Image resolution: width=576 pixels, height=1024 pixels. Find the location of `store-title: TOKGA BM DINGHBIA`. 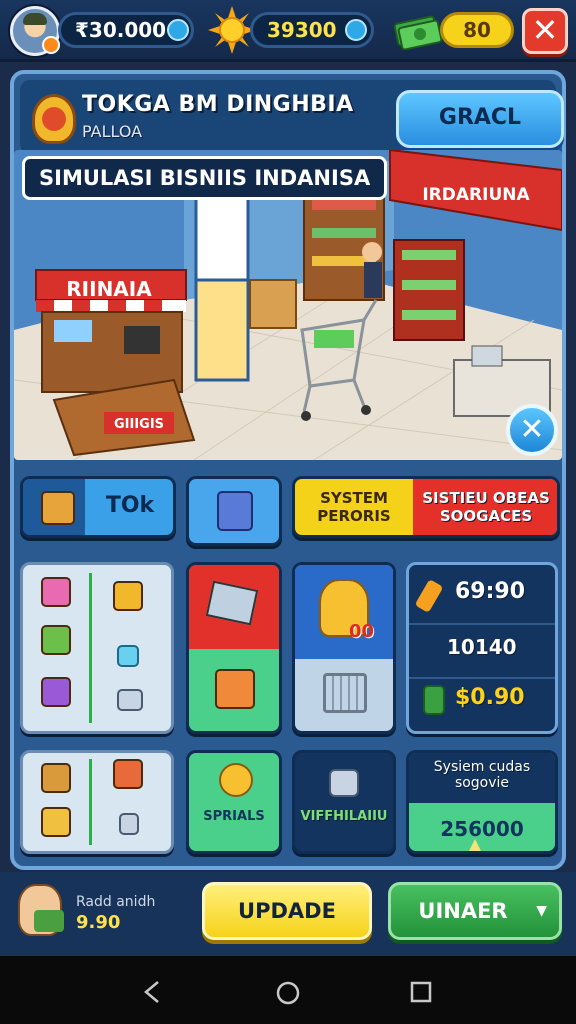

store-title: TOKGA BM DINGHBIA is located at coordinates (218, 104).